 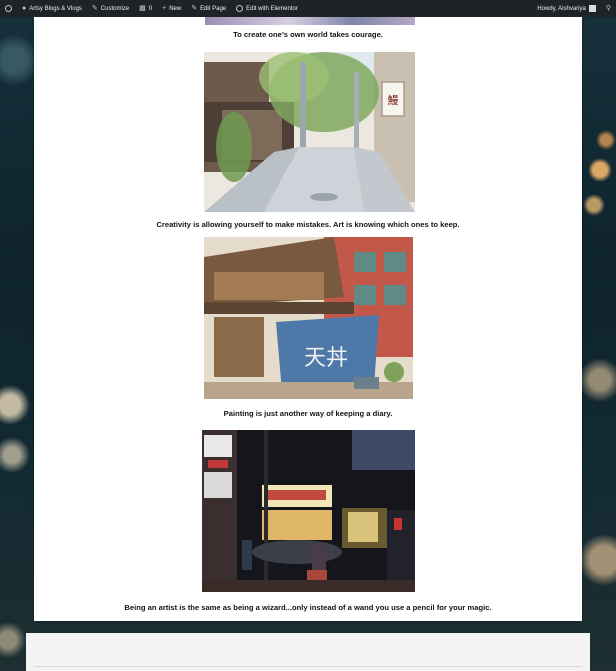 I want to click on site-name-menu: ● Artsy Blogs & Vlogs, so click(x=52, y=8).